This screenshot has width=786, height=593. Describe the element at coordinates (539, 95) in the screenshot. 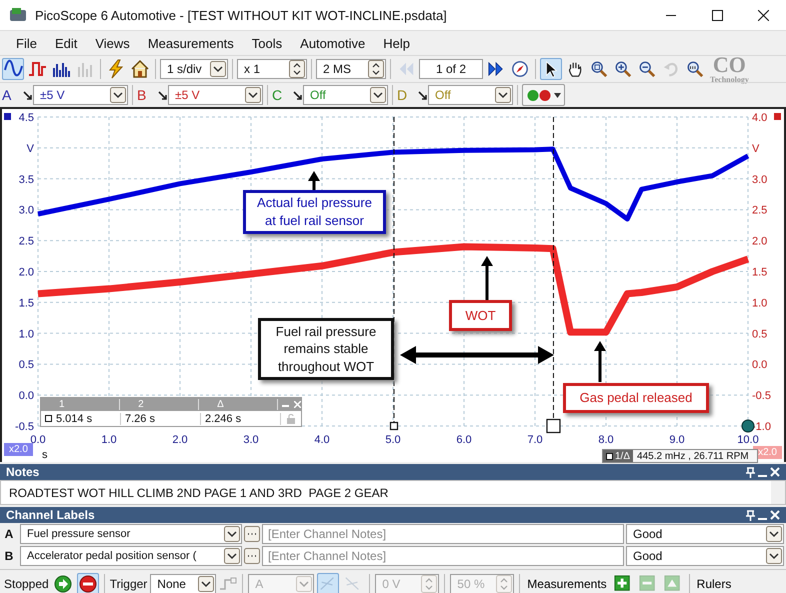

I see `channel-dots-icon` at that location.